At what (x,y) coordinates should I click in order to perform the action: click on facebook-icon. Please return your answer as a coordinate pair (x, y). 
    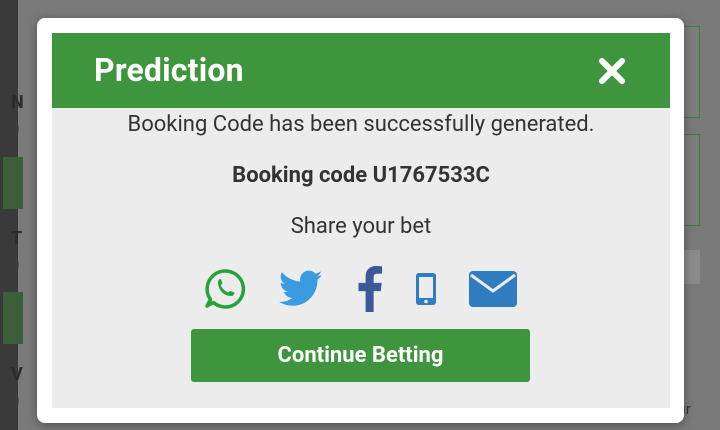
    Looking at the image, I should click on (370, 289).